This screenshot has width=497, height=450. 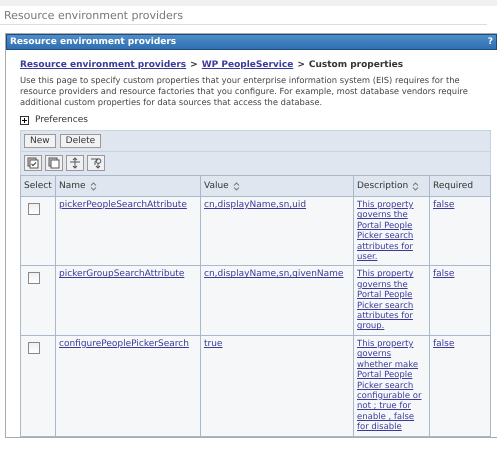 I want to click on expand-icon, so click(x=24, y=120).